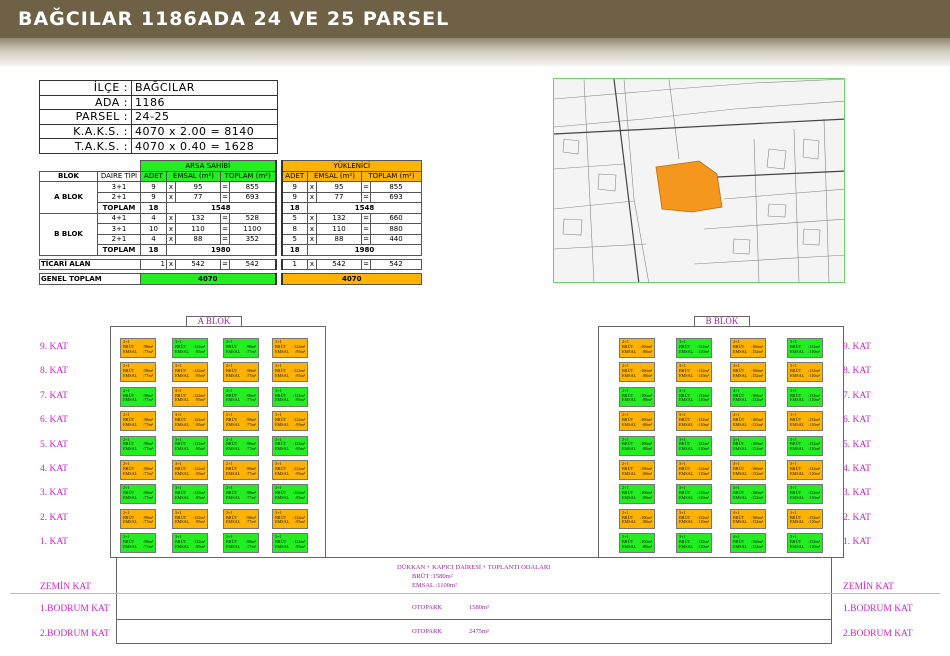 Image resolution: width=950 pixels, height=656 pixels. What do you see at coordinates (479, 631) in the screenshot?
I see `otopark2-value: 2475m²` at bounding box center [479, 631].